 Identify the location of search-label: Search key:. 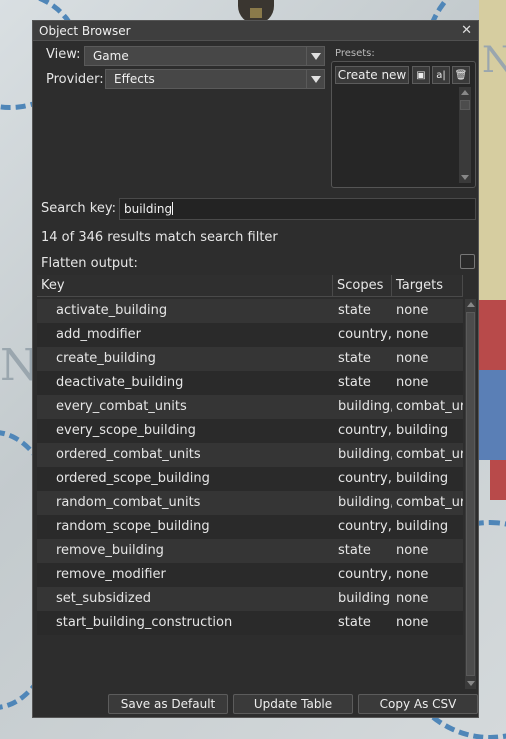
(78, 208).